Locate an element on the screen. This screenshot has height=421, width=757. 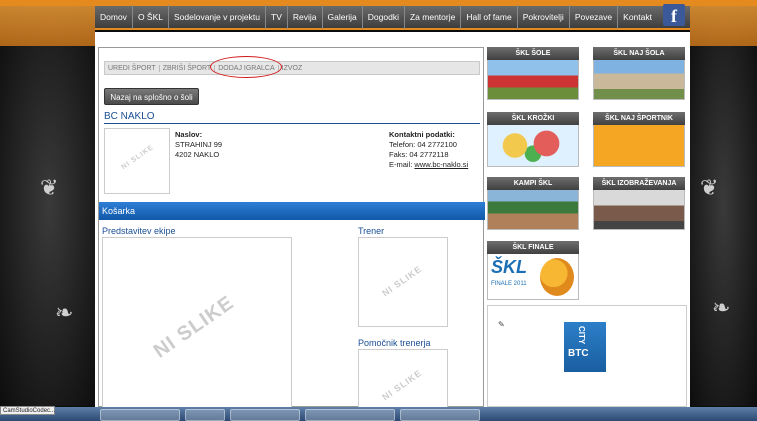
club-logo-placeholder: NI SLIKE is located at coordinates (137, 161).